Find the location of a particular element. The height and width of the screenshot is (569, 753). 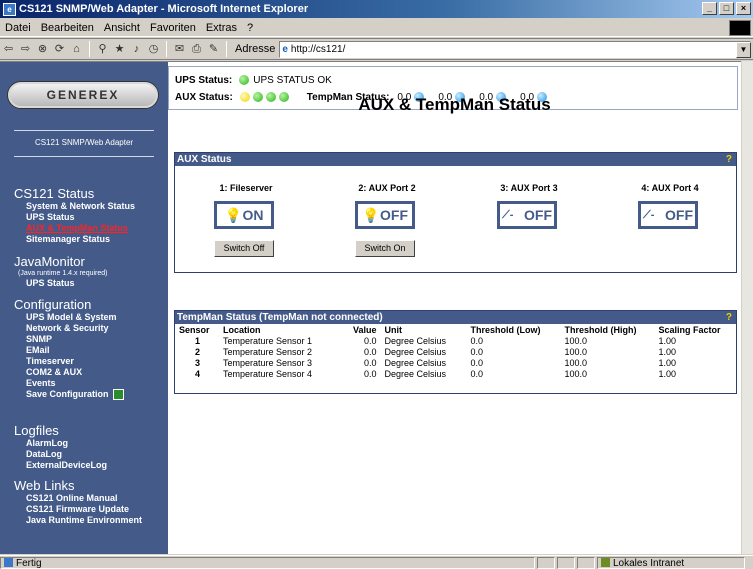

sidebar-item-java-runtime: Java Runtime Environment is located at coordinates (84, 520).